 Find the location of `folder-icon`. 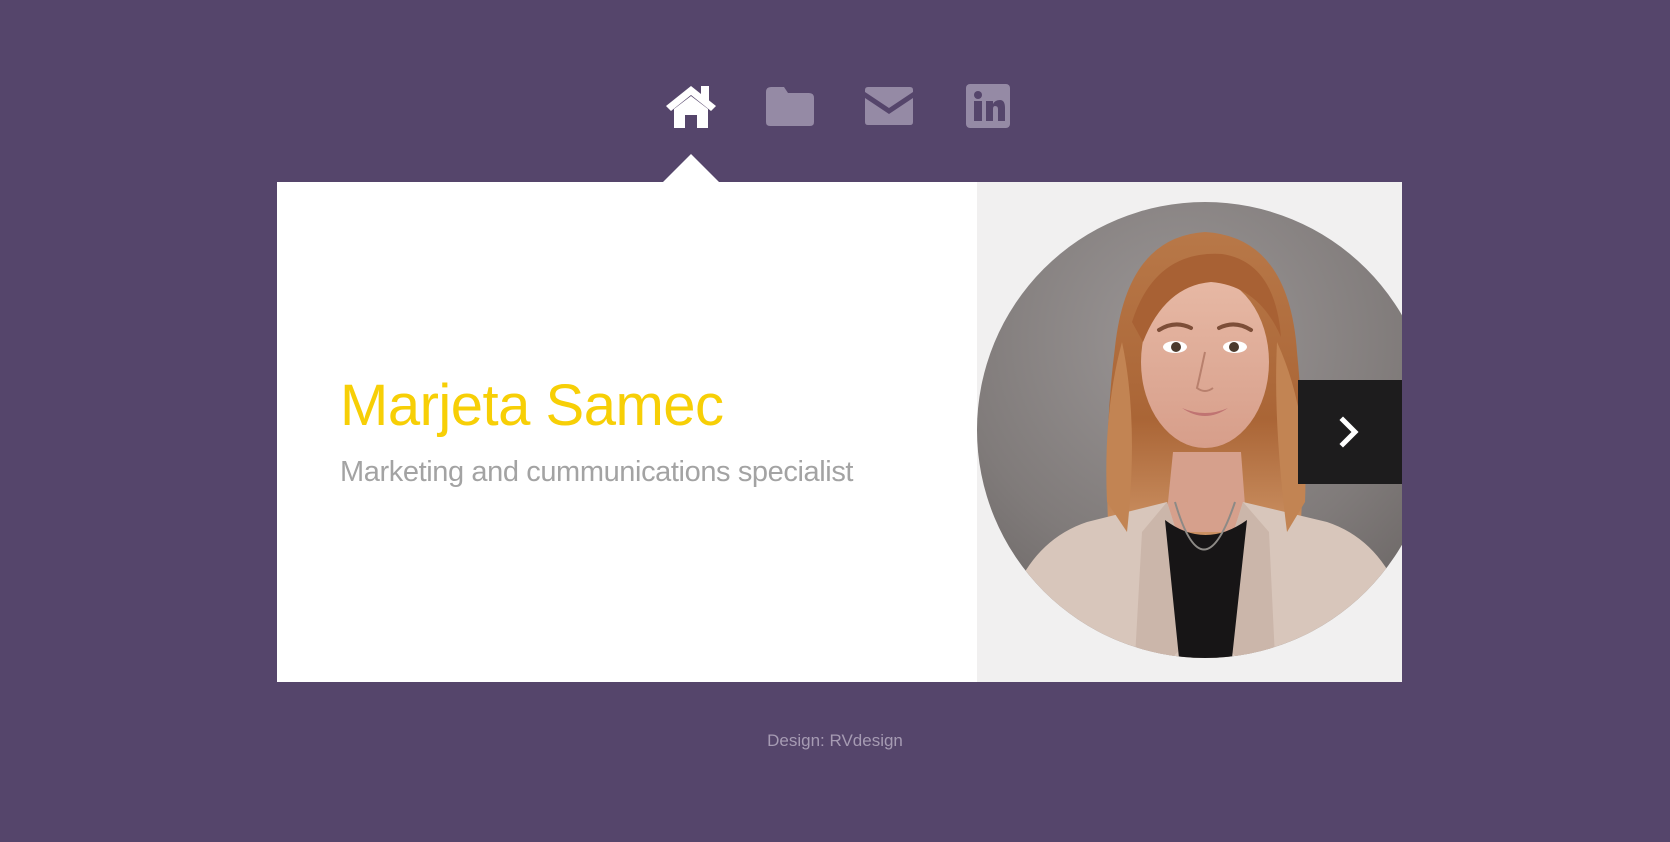

folder-icon is located at coordinates (790, 106).